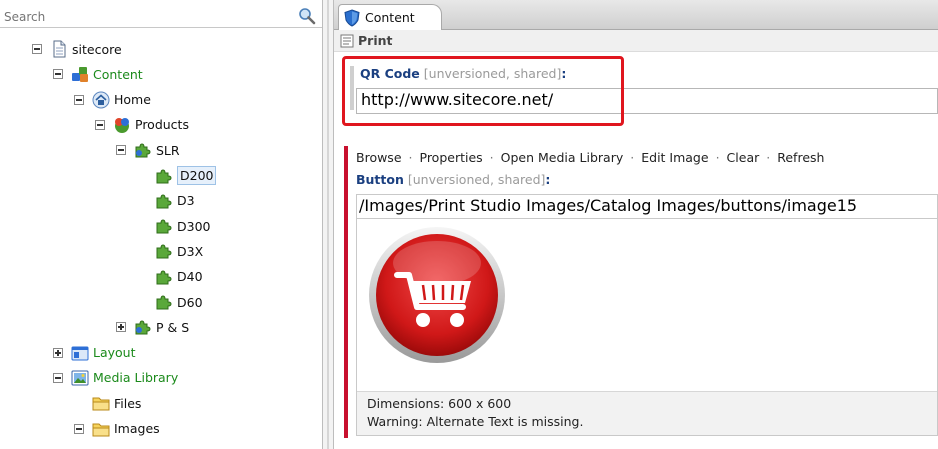 The width and height of the screenshot is (938, 449). I want to click on tree-item: SLR, so click(148, 150).